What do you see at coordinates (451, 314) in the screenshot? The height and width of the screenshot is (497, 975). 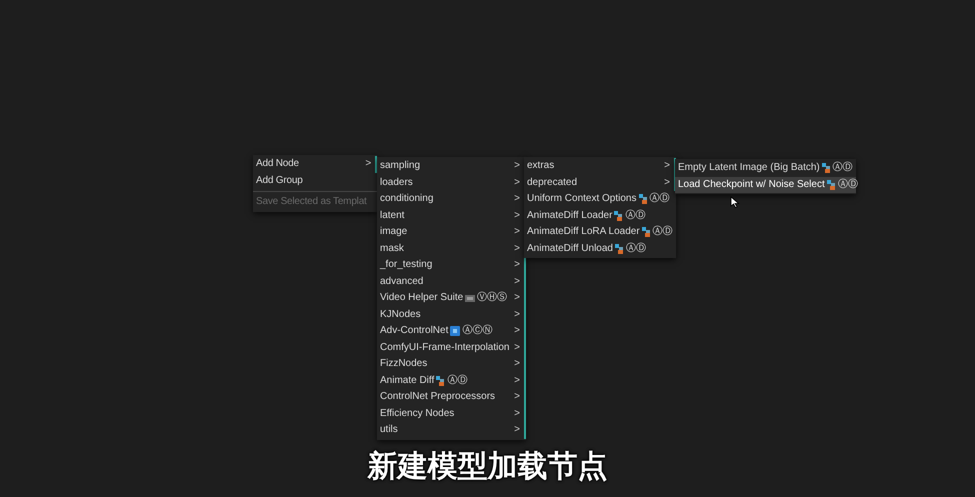 I see `menu-item: KJNodes >` at bounding box center [451, 314].